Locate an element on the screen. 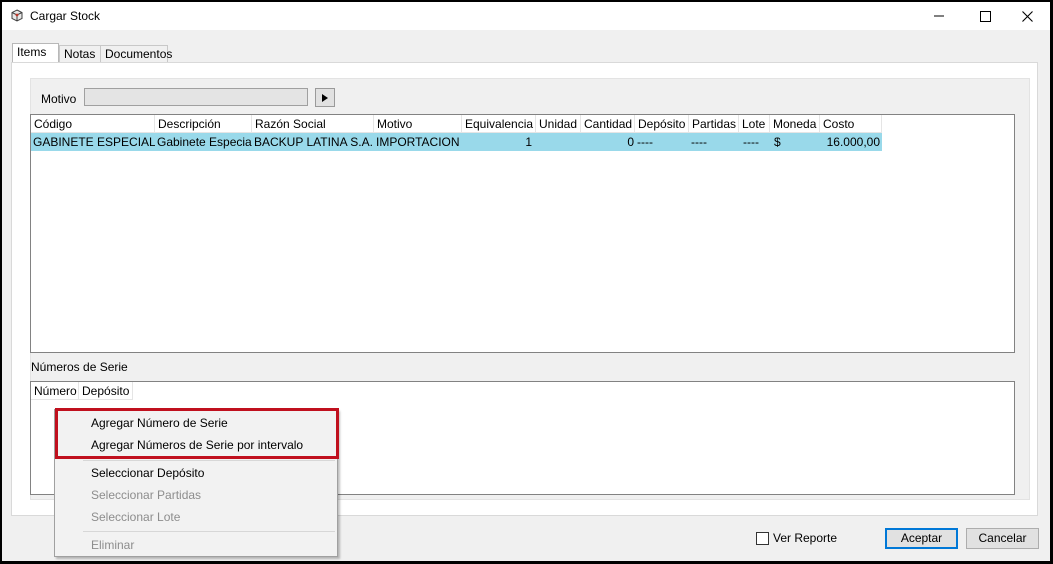 This screenshot has width=1053, height=564. maximize-button is located at coordinates (985, 16).